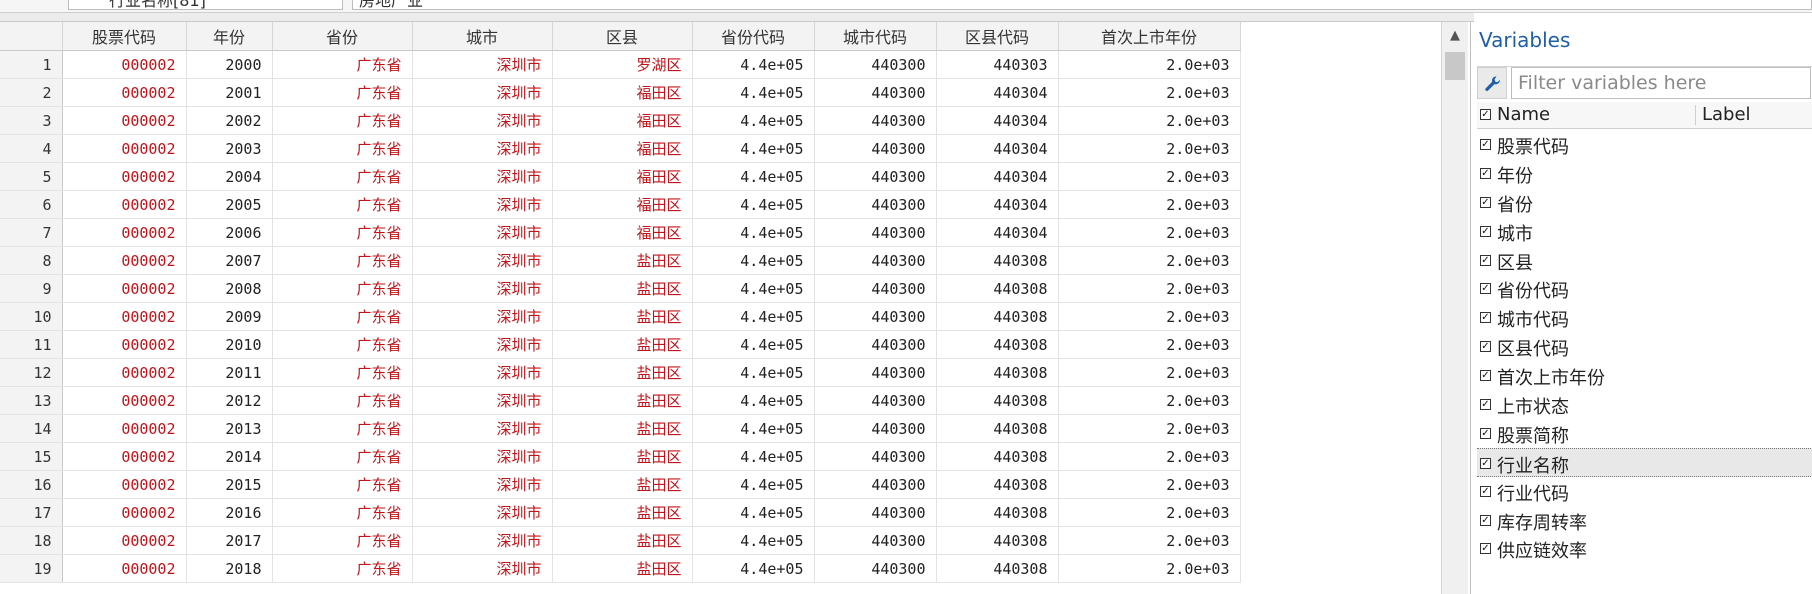 This screenshot has height=594, width=1812. I want to click on cell-county-code: 440303, so click(997, 64).